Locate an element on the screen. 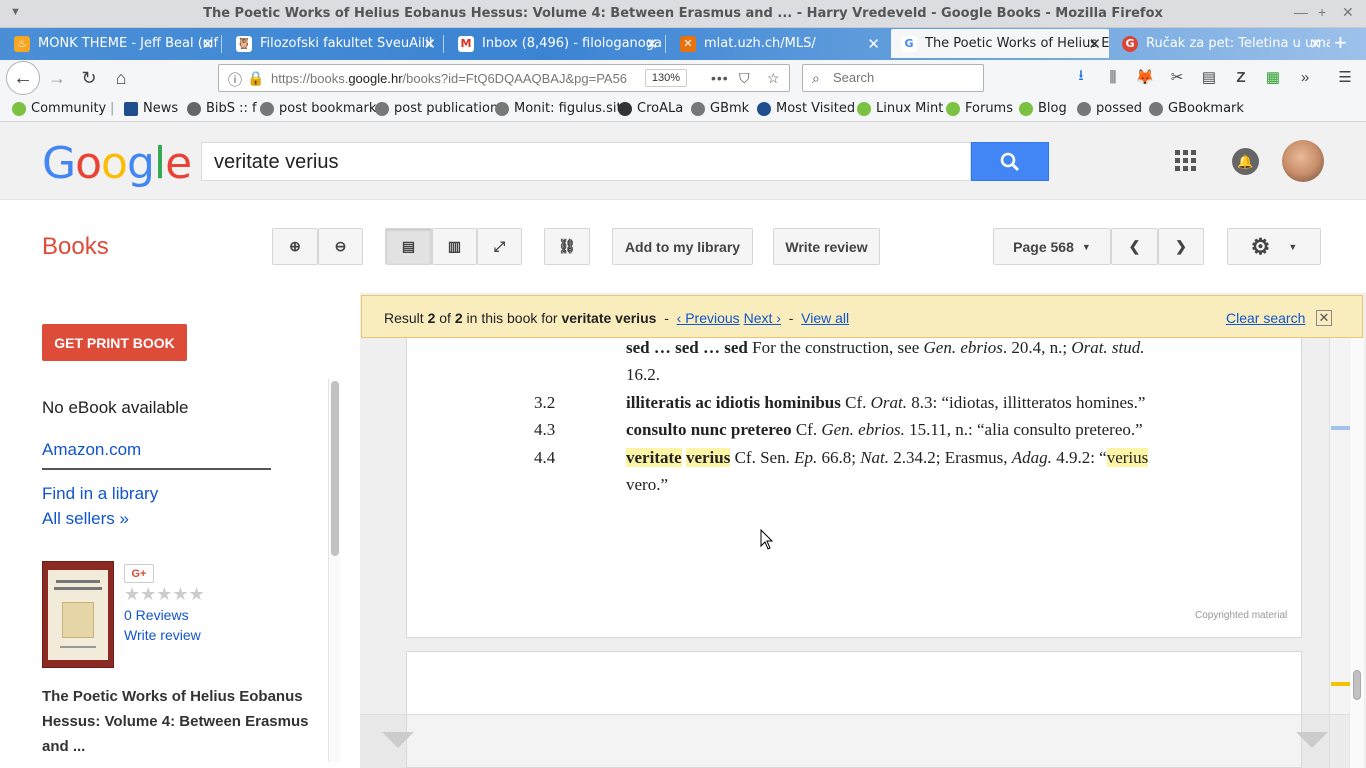 The width and height of the screenshot is (1366, 768). new-tab-icon: + is located at coordinates (1340, 43).